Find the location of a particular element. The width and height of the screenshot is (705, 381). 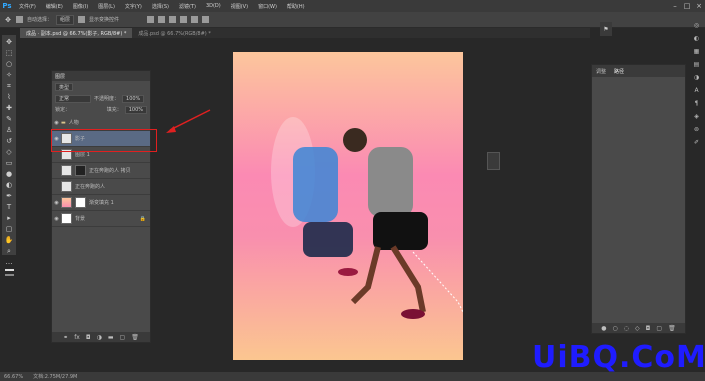

layer-thumbnail is located at coordinates (66, 170).